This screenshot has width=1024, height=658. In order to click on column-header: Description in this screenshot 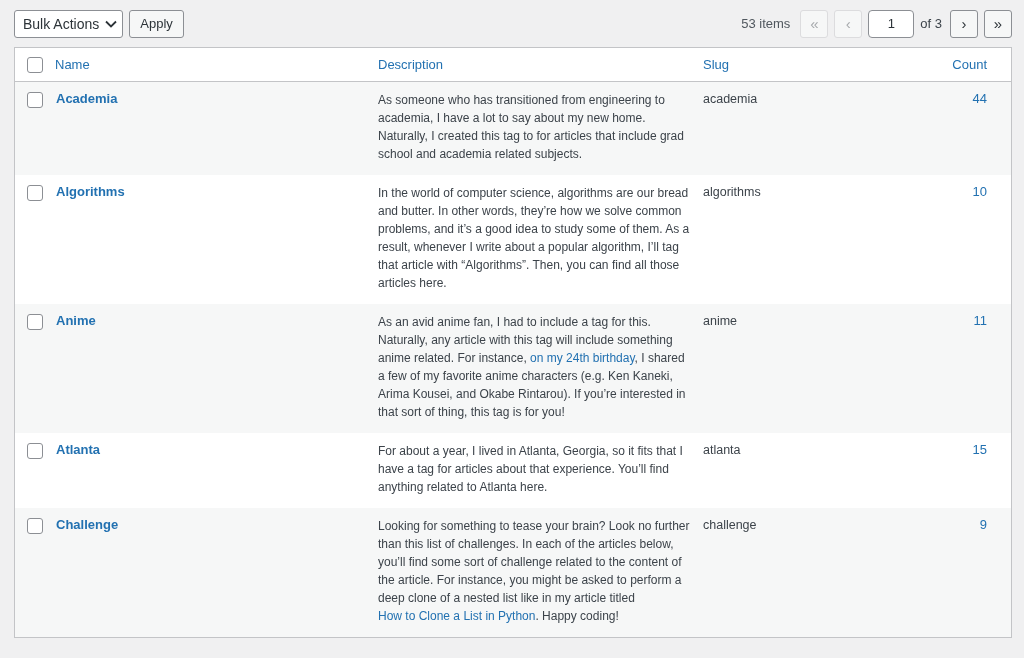, I will do `click(411, 64)`.